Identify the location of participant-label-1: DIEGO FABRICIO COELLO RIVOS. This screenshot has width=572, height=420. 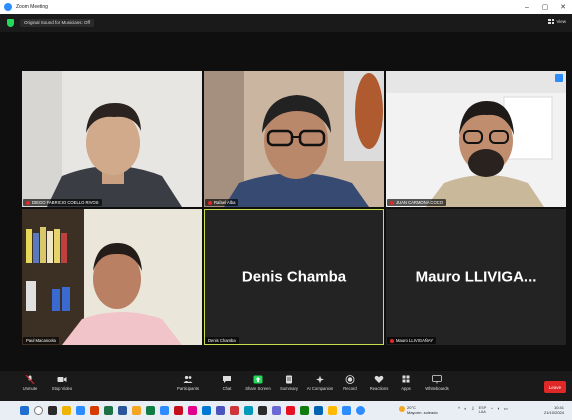
(62, 202).